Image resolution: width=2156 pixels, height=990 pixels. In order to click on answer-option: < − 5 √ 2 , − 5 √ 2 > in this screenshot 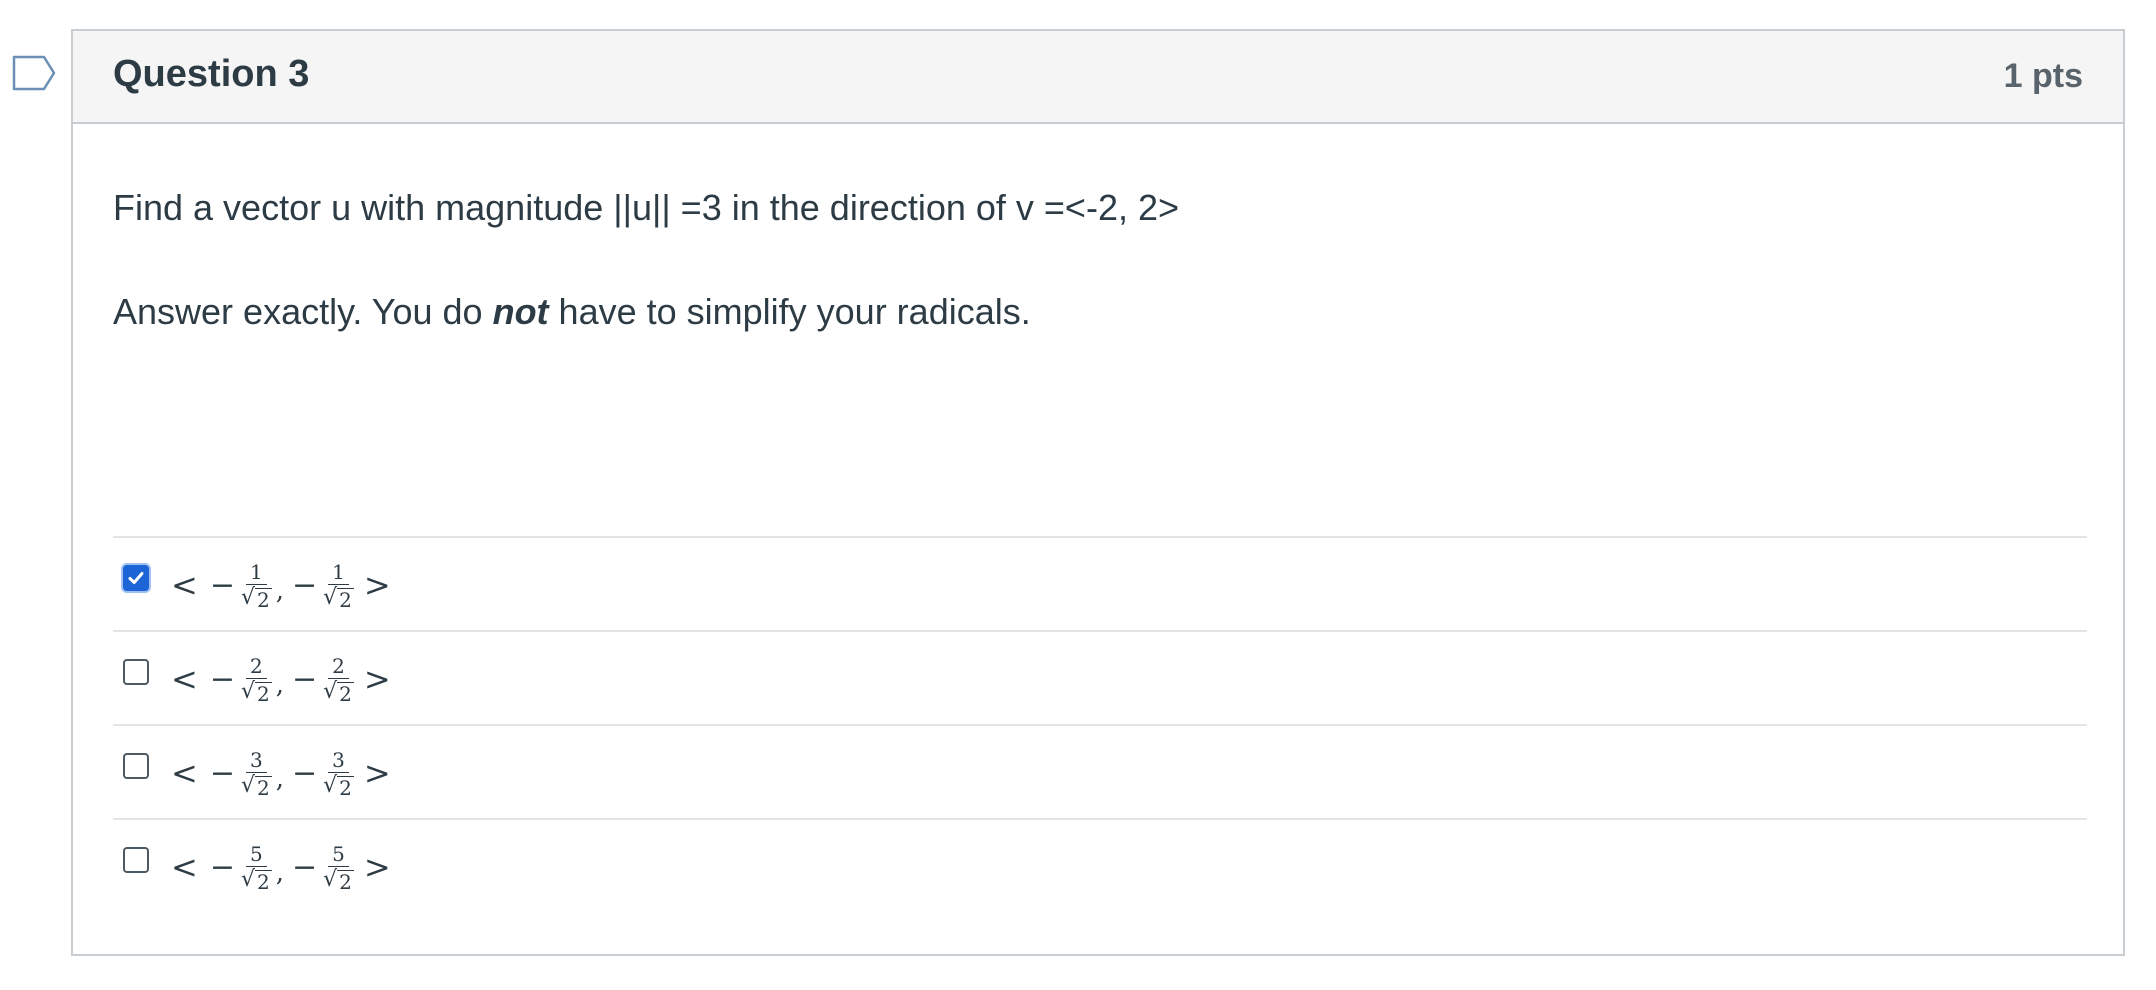, I will do `click(1100, 865)`.